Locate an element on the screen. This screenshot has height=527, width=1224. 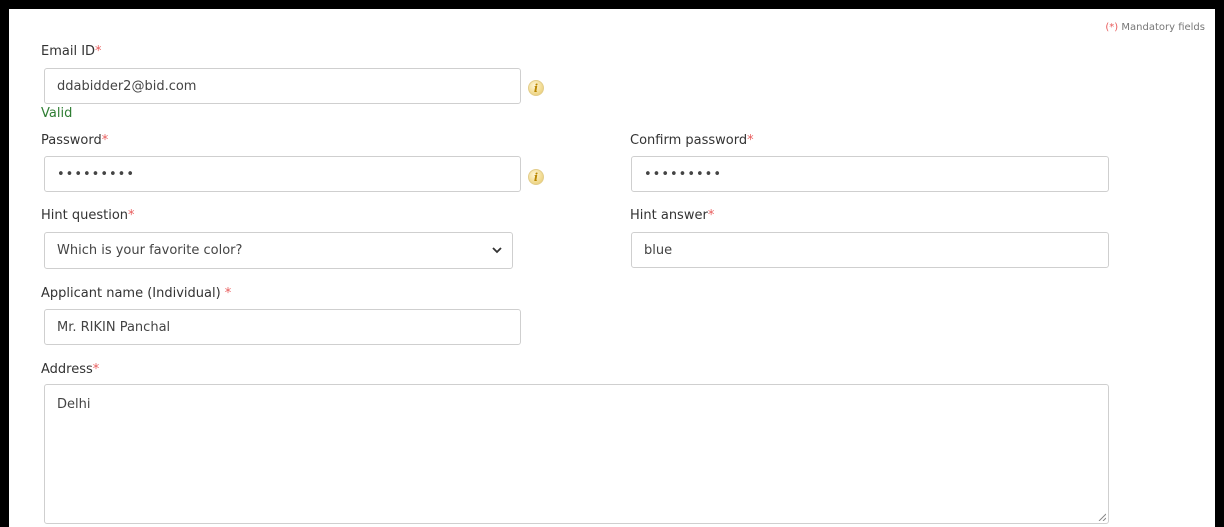
email-value: ddabidder2@bid.com is located at coordinates (127, 86).